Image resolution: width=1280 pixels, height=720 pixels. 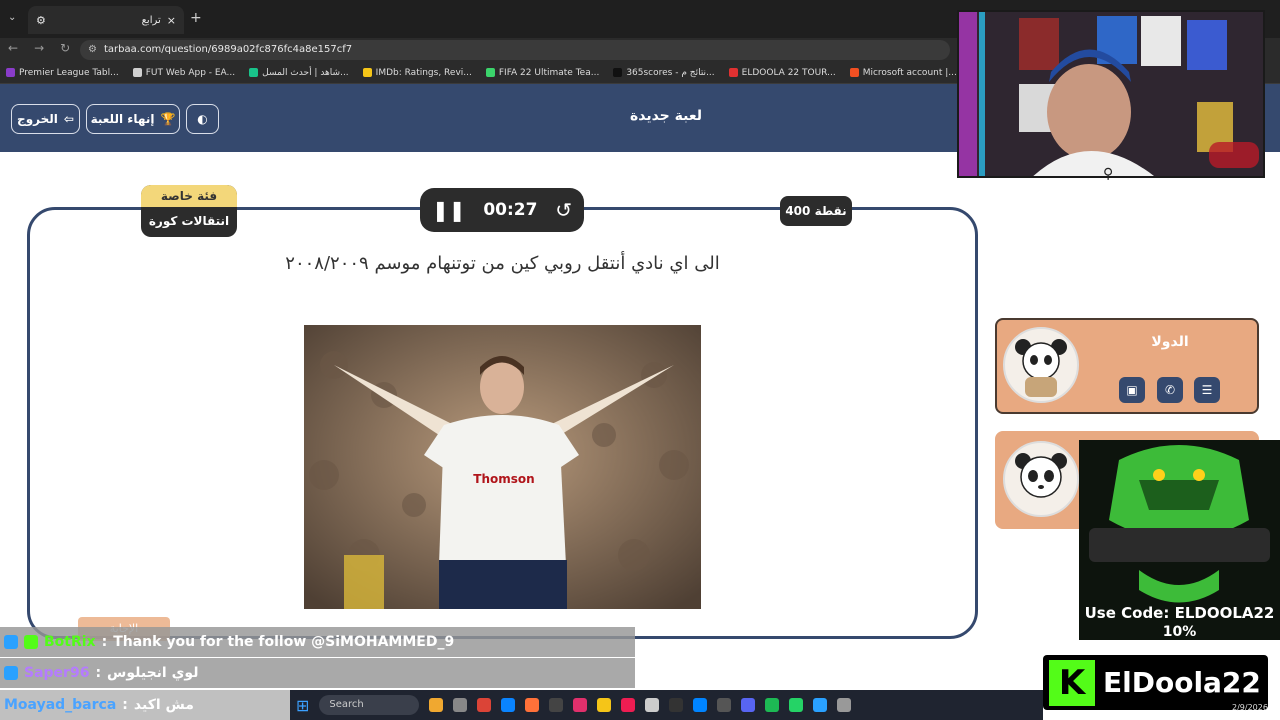 What do you see at coordinates (508, 705) in the screenshot?
I see `edge-icon` at bounding box center [508, 705].